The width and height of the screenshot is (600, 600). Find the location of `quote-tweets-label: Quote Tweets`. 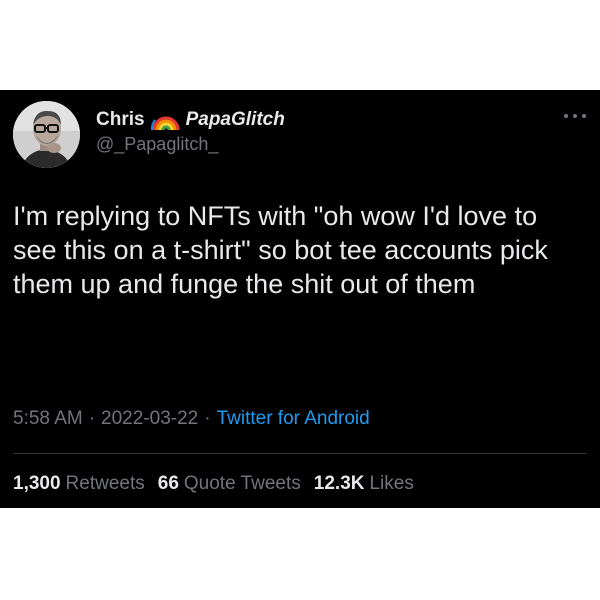

quote-tweets-label: Quote Tweets is located at coordinates (242, 483).